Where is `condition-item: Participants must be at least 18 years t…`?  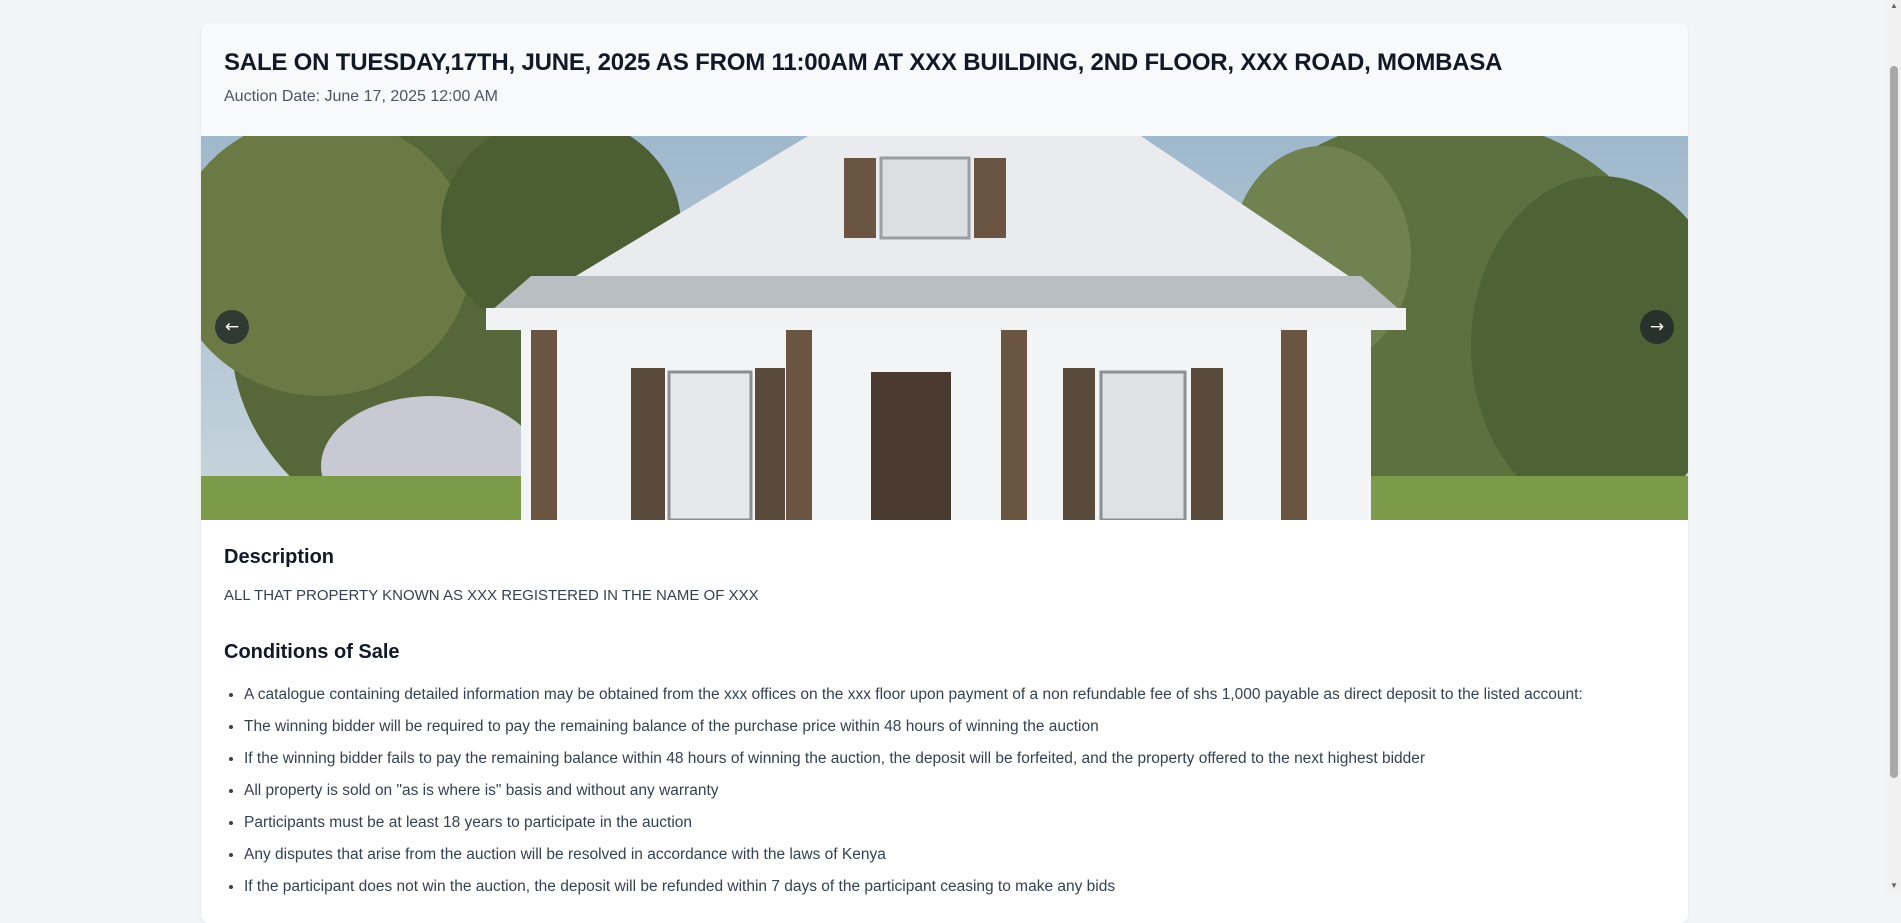 condition-item: Participants must be at least 18 years t… is located at coordinates (954, 823).